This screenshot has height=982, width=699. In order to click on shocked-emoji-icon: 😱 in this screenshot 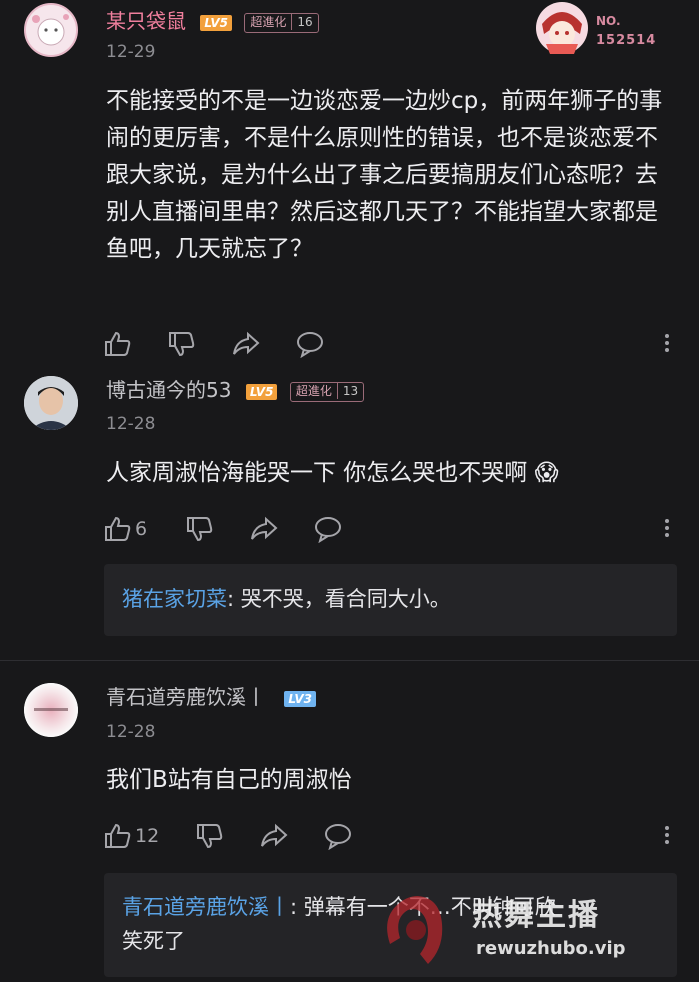, I will do `click(546, 473)`.